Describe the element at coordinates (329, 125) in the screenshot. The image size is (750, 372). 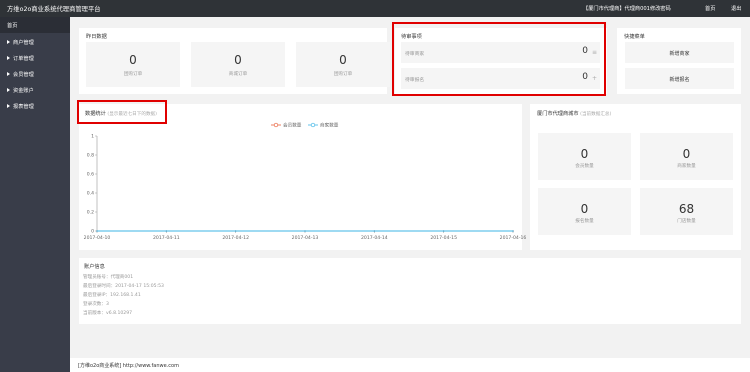
I see `legend-label: 商家数量` at that location.